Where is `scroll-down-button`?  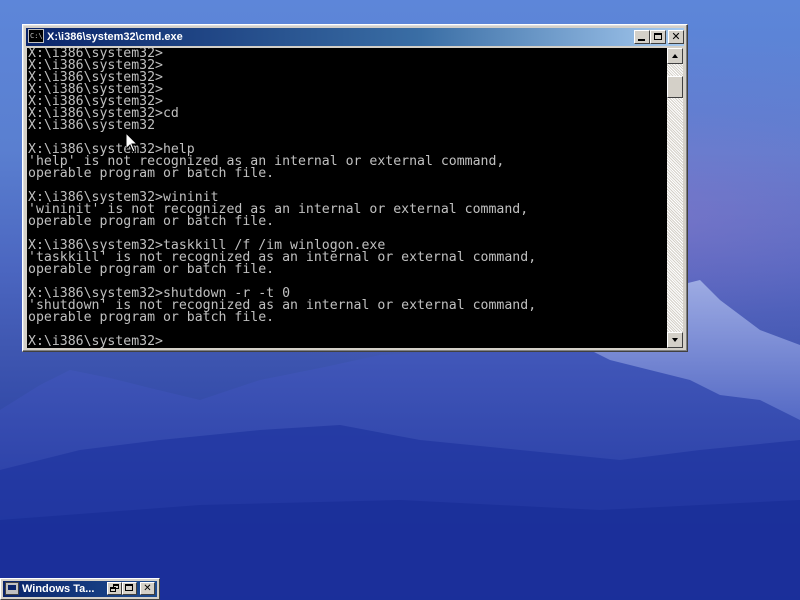 scroll-down-button is located at coordinates (675, 340).